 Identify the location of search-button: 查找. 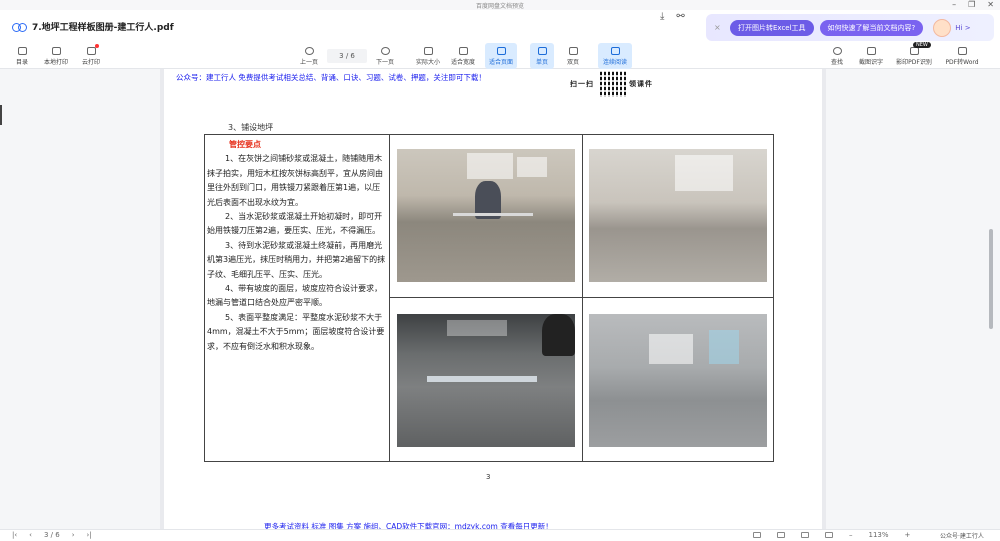
(837, 56).